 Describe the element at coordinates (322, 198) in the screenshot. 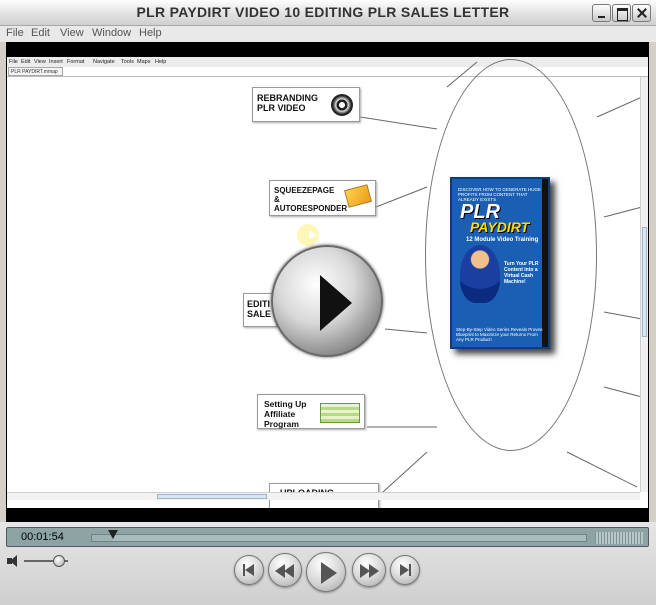

I see `node-squeezepage: SQUEEZEPAGE & AUTORESPONDER` at that location.